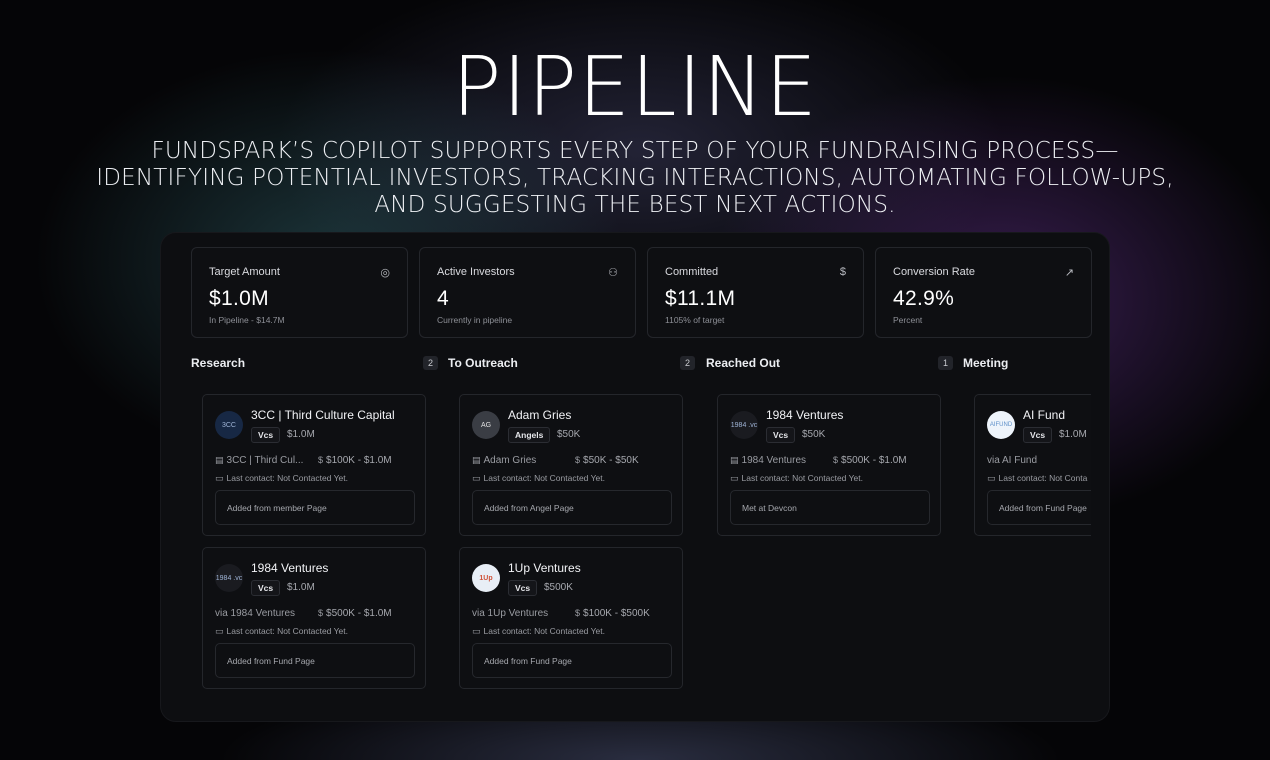 Image resolution: width=1270 pixels, height=760 pixels. Describe the element at coordinates (1069, 273) in the screenshot. I see `trending-up-icon: ↗` at that location.